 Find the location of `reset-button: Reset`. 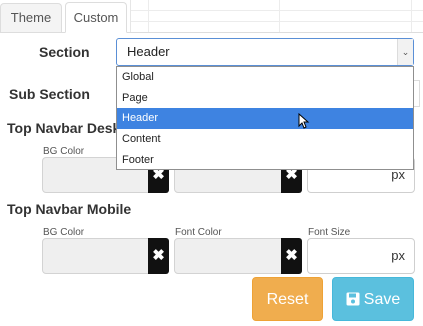

reset-button: Reset is located at coordinates (287, 299).